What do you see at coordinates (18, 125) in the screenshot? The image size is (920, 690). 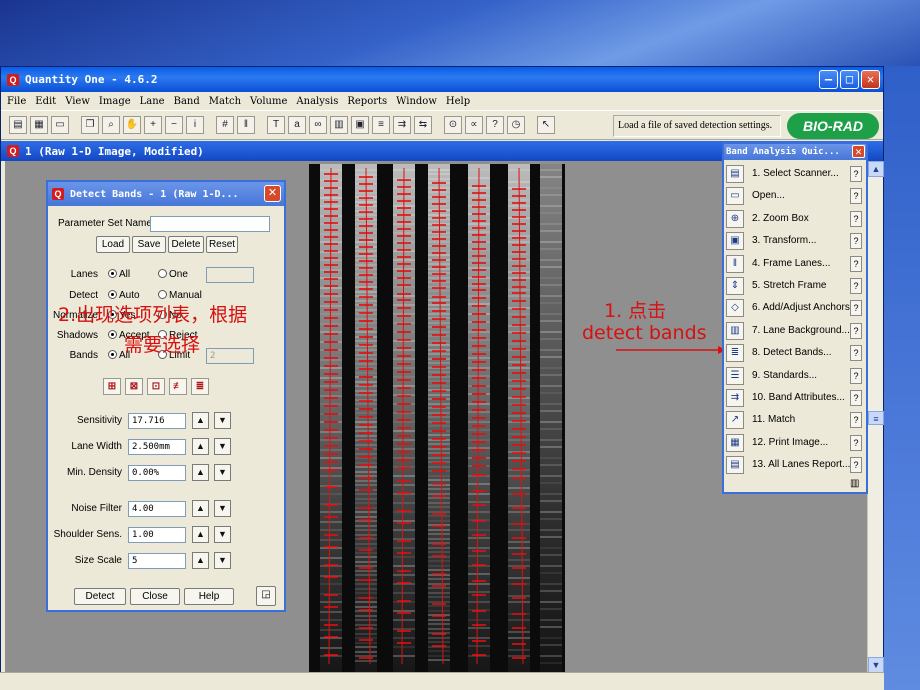 I see `open-icon: ▤` at bounding box center [18, 125].